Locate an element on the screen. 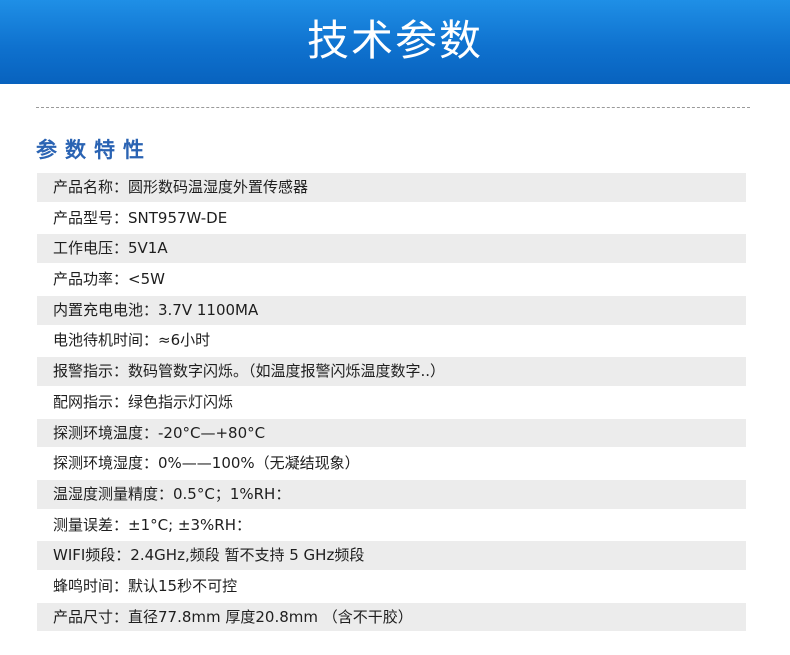 Image resolution: width=790 pixels, height=655 pixels. spec-row-standby-time: 电池待机时间：≈6小时 is located at coordinates (391, 341).